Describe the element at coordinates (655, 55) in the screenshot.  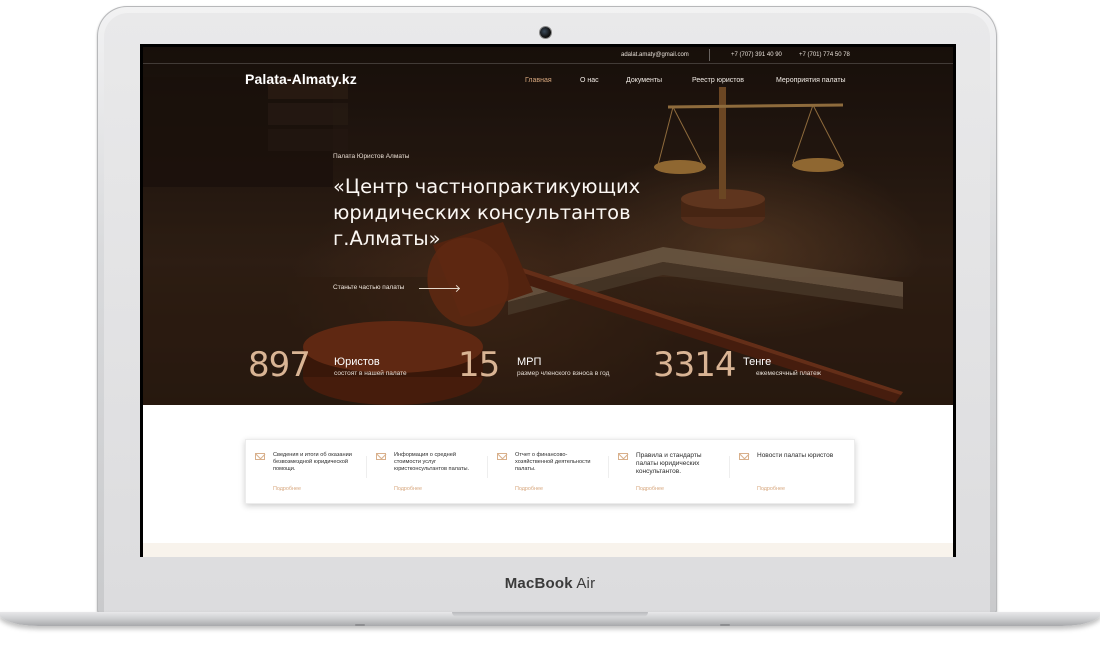
I see `contact-email: adalat.amaty@gmail.com` at that location.